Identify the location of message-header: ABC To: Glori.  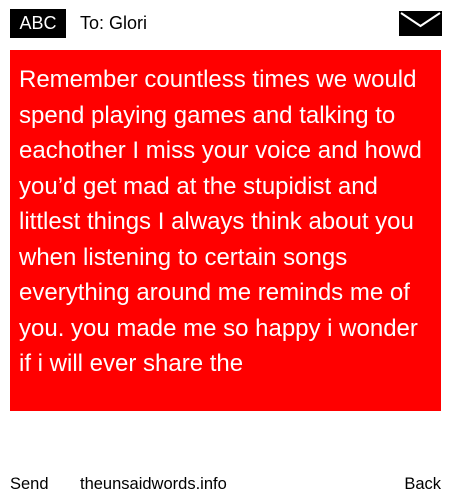
(225, 23).